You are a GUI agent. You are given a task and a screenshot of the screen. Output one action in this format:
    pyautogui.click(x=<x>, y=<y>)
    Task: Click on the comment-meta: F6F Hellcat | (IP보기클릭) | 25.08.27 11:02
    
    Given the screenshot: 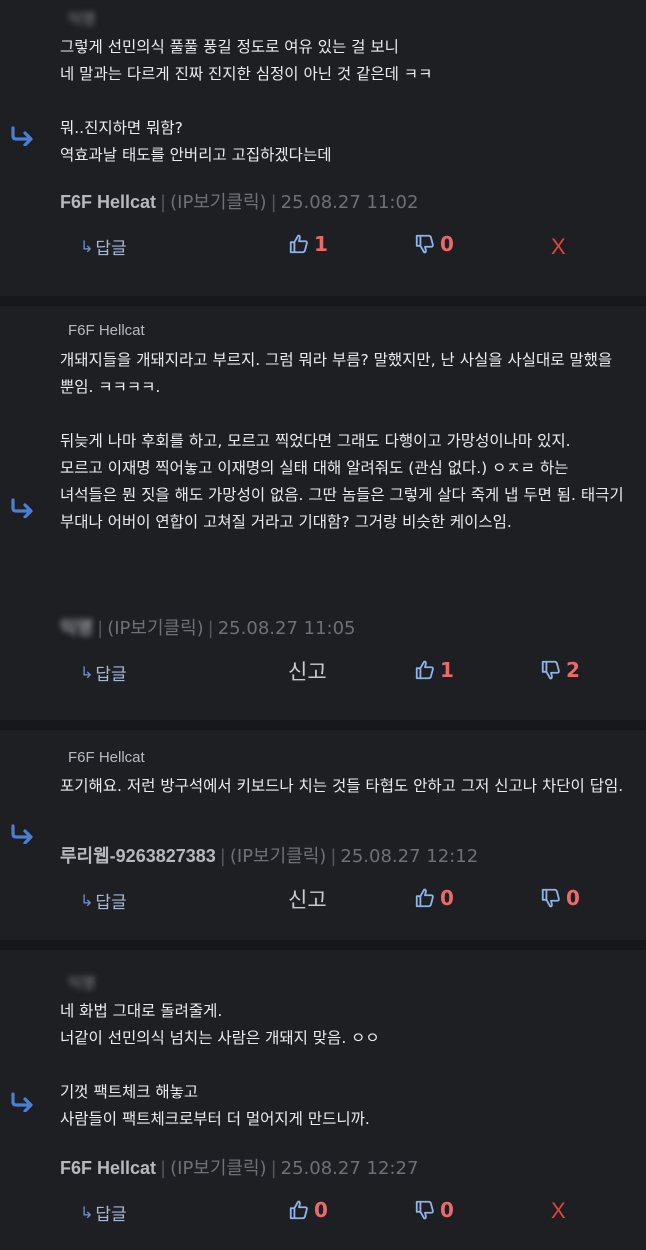 What is the action you would take?
    pyautogui.click(x=239, y=202)
    